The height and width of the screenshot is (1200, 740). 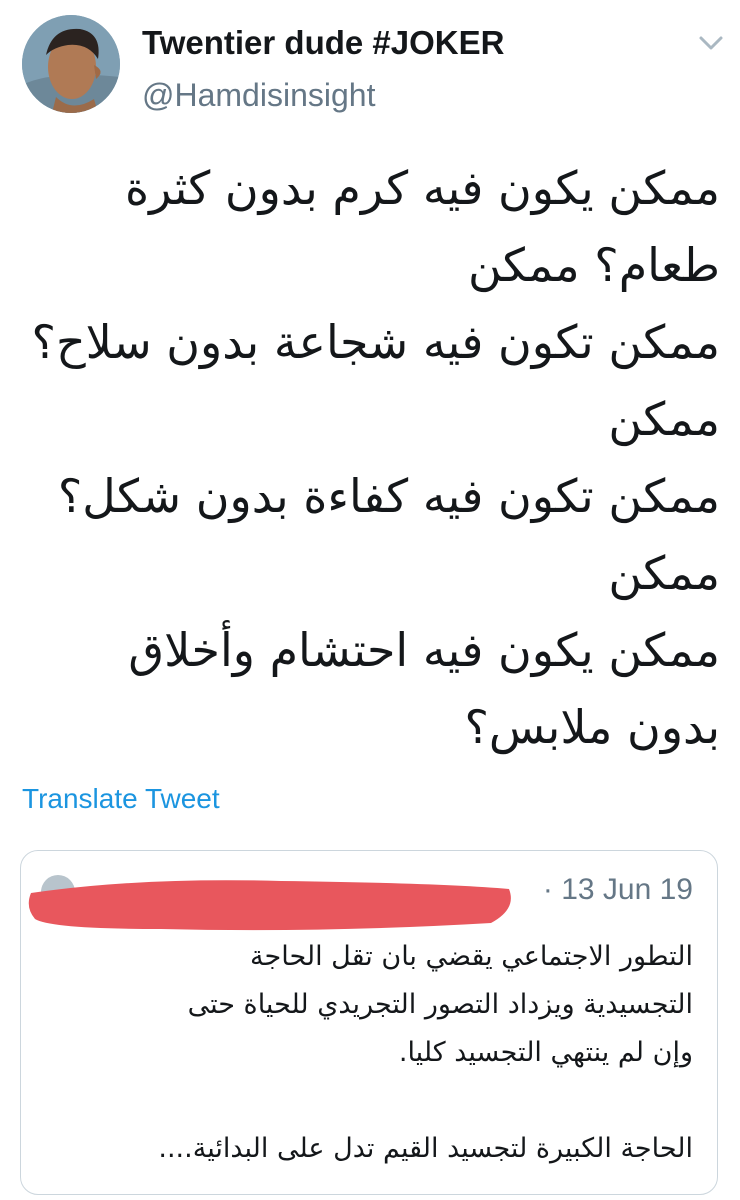 What do you see at coordinates (323, 43) in the screenshot?
I see `author-display-name: Twentier dude #JOKER` at bounding box center [323, 43].